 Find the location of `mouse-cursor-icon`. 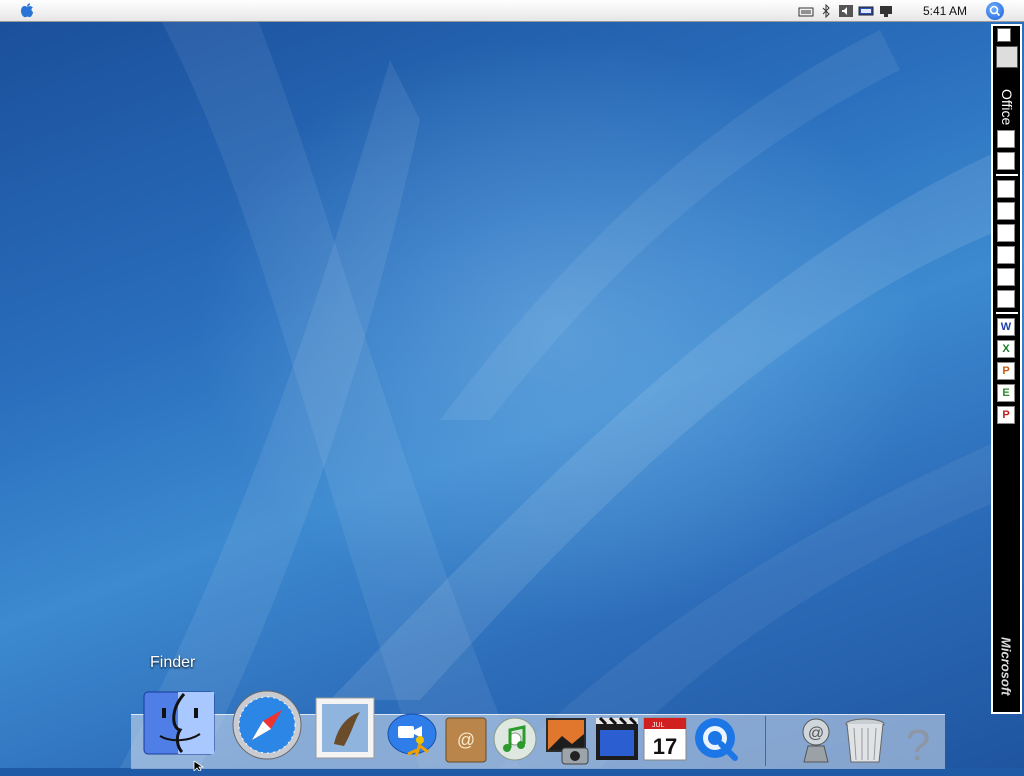

mouse-cursor-icon is located at coordinates (199, 767).